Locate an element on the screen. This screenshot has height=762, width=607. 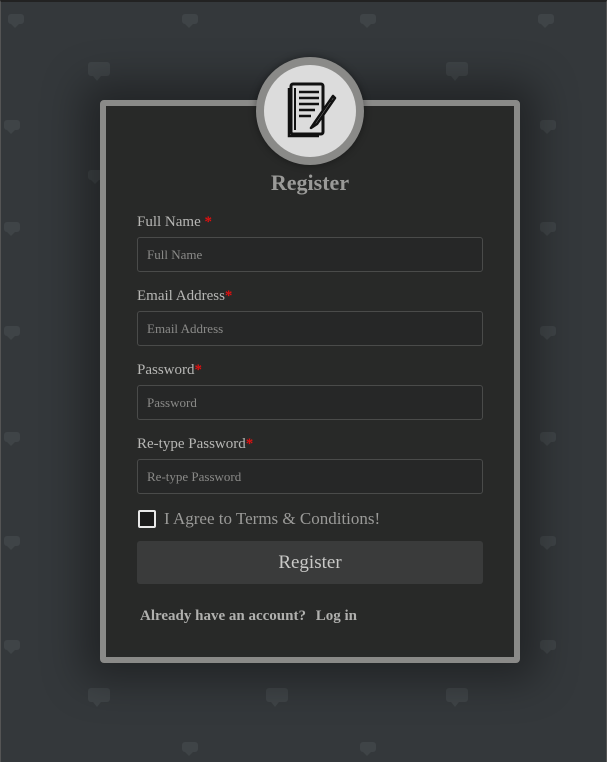
email-input is located at coordinates (310, 328).